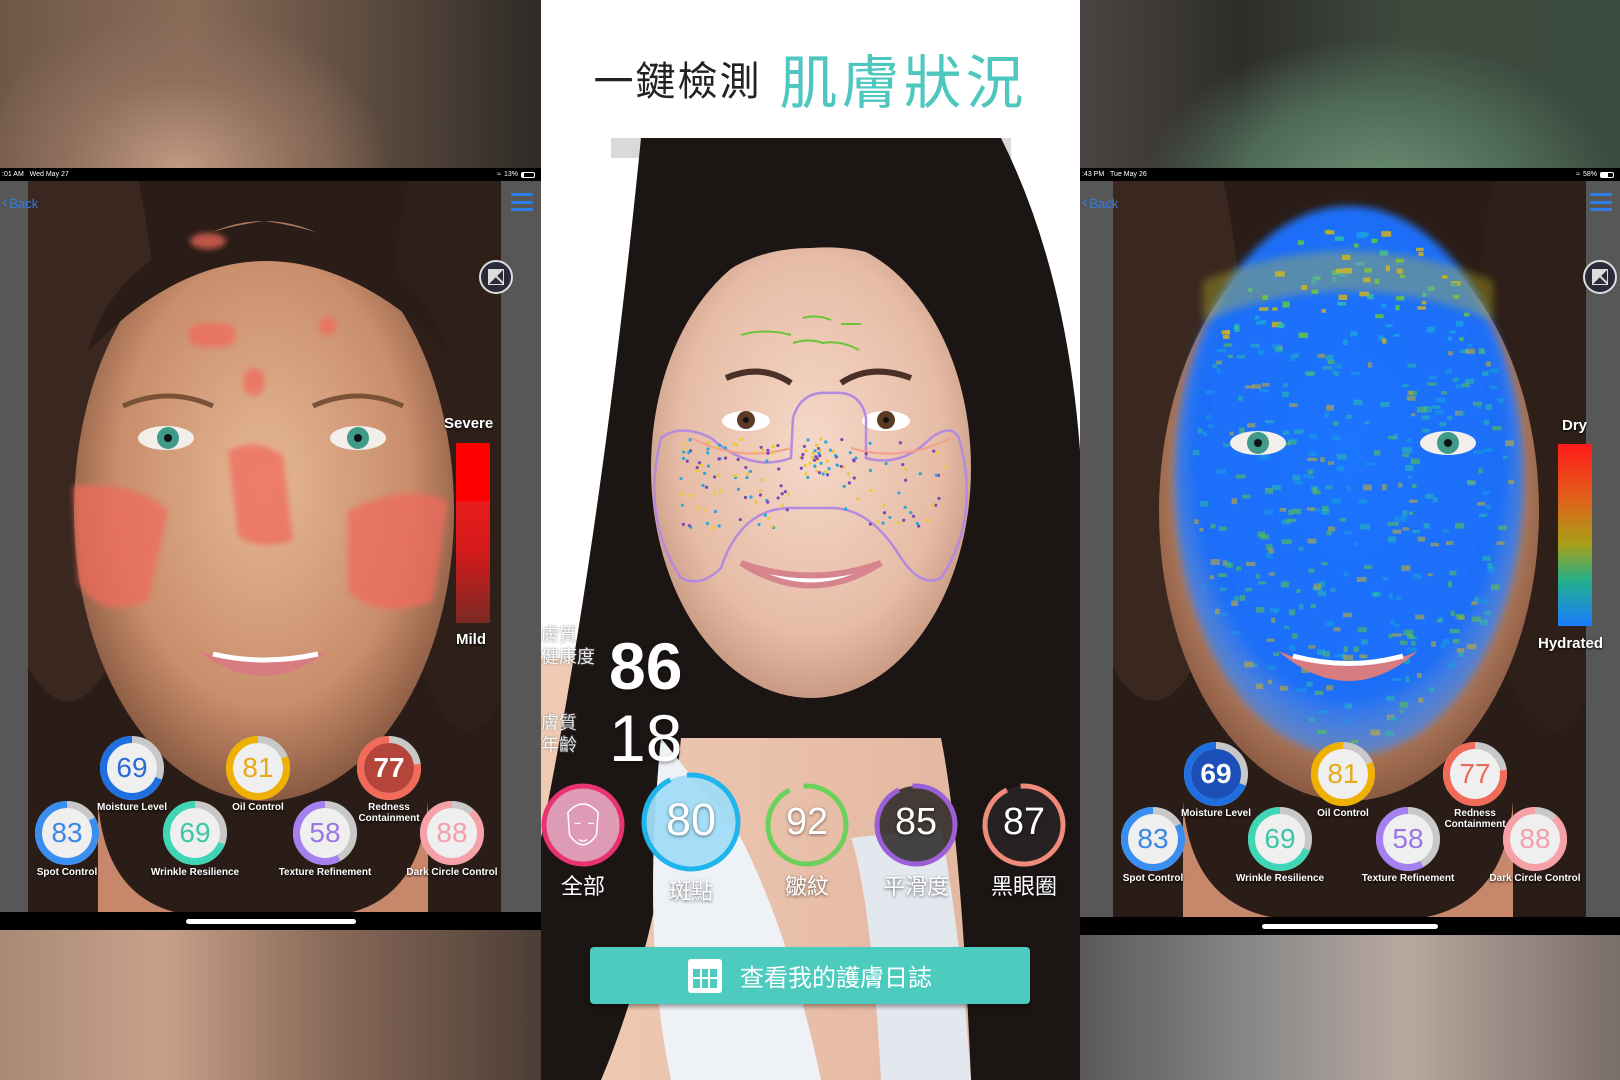 This screenshot has width=1620, height=1080. I want to click on category-tab-1: 80 斑點, so click(691, 839).